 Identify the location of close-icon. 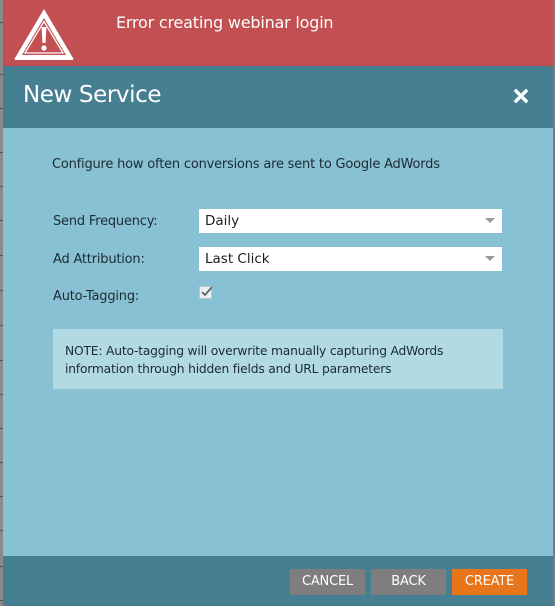
(521, 96).